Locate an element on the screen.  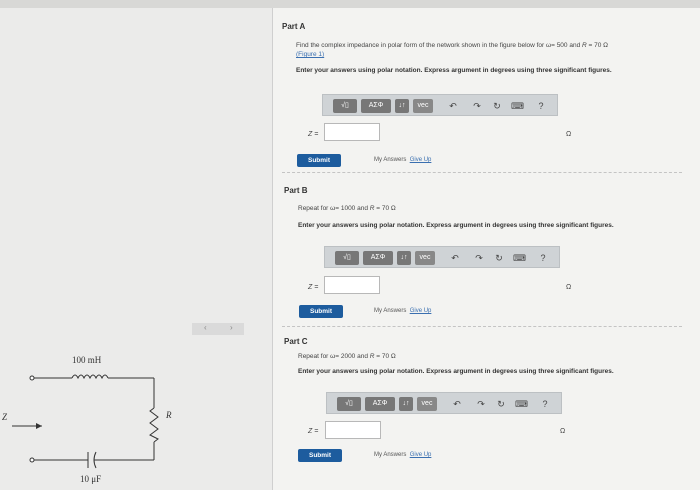
part-a-submit-button: Submit is located at coordinates (319, 160).